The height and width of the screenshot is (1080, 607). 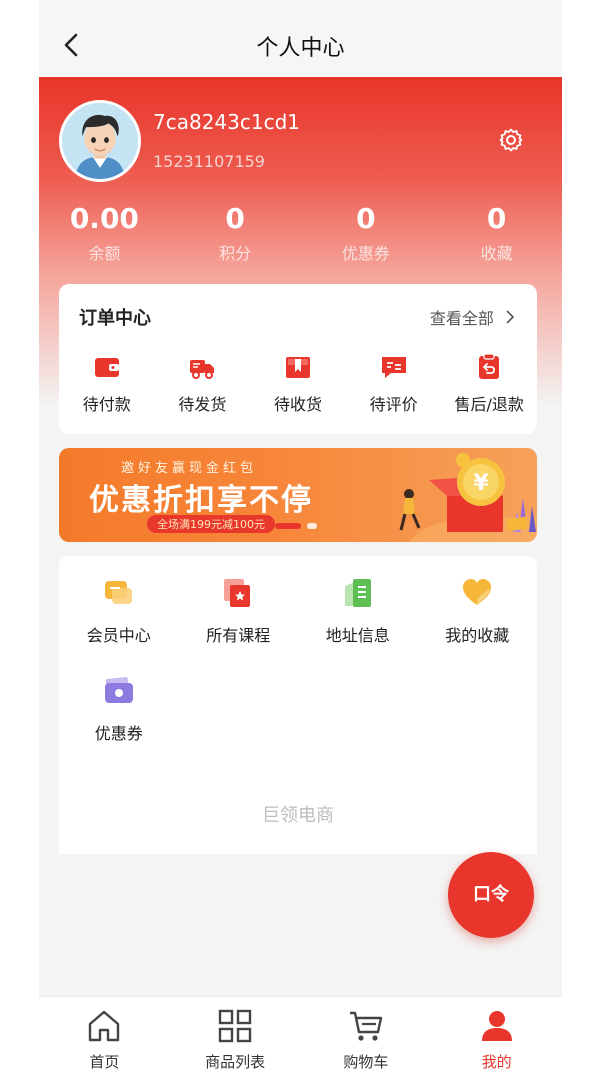 I want to click on banner-pagination-dots, so click(x=296, y=526).